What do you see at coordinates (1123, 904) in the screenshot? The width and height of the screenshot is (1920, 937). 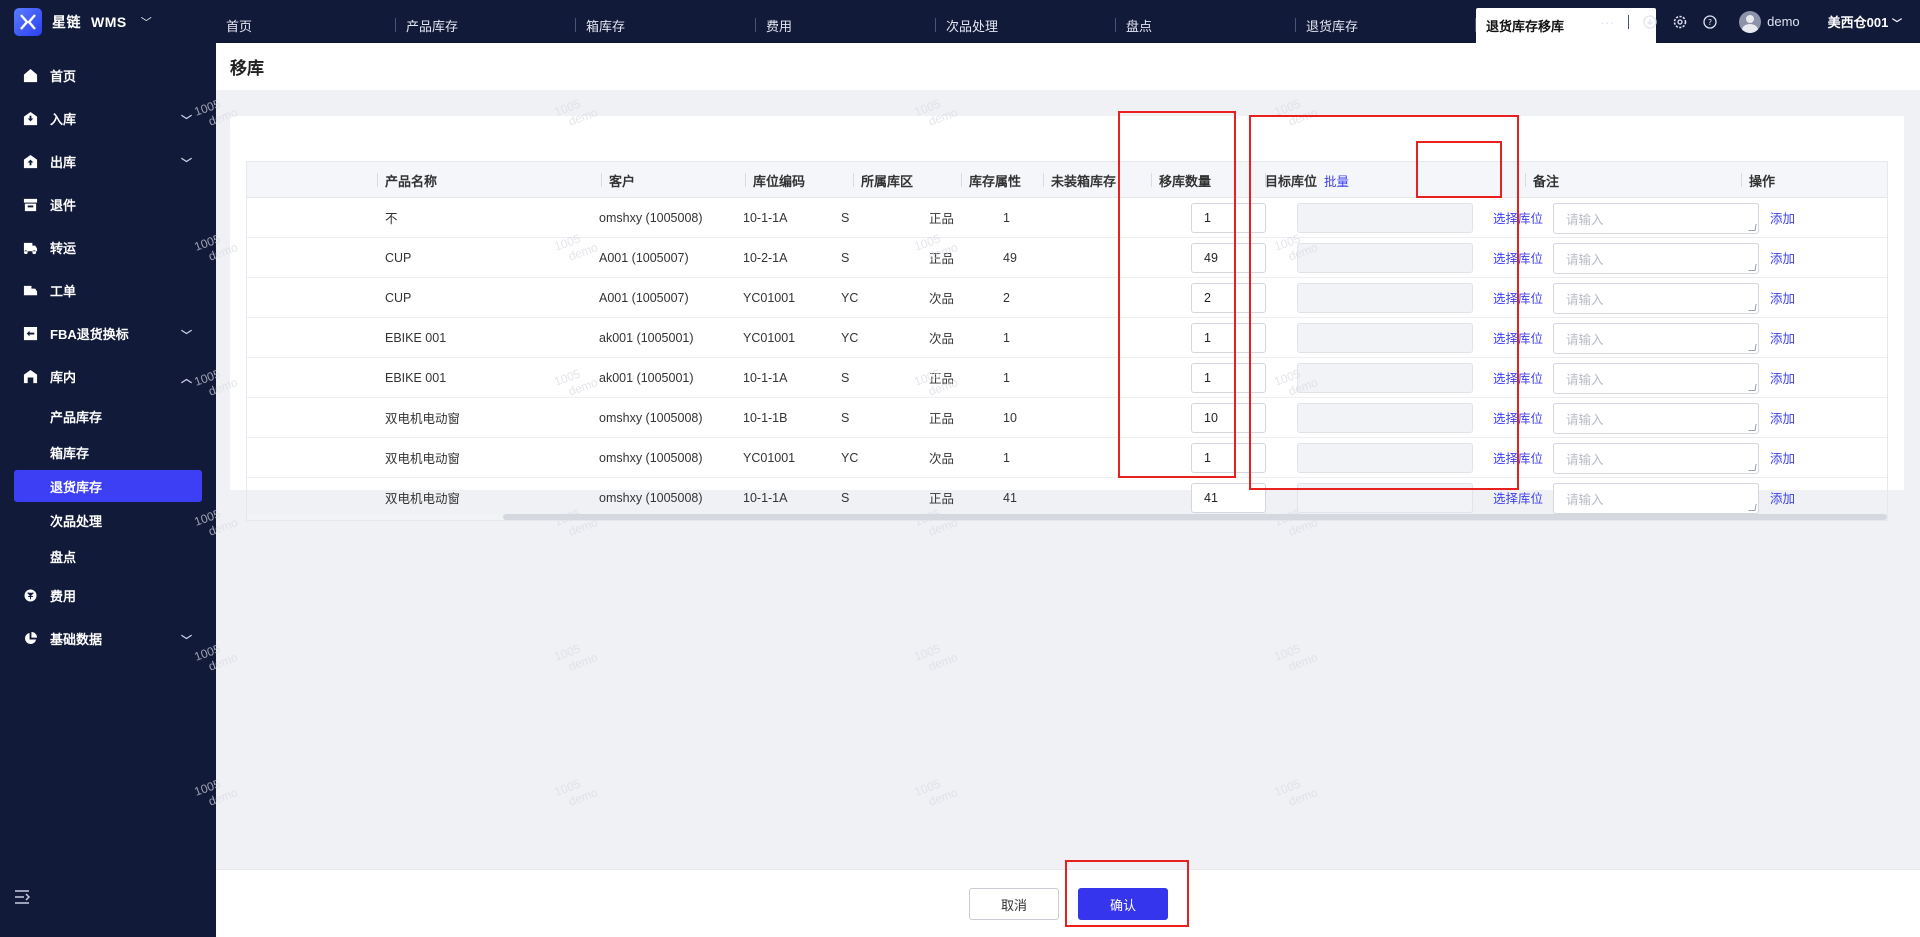 I see `confirm-button: 确认` at bounding box center [1123, 904].